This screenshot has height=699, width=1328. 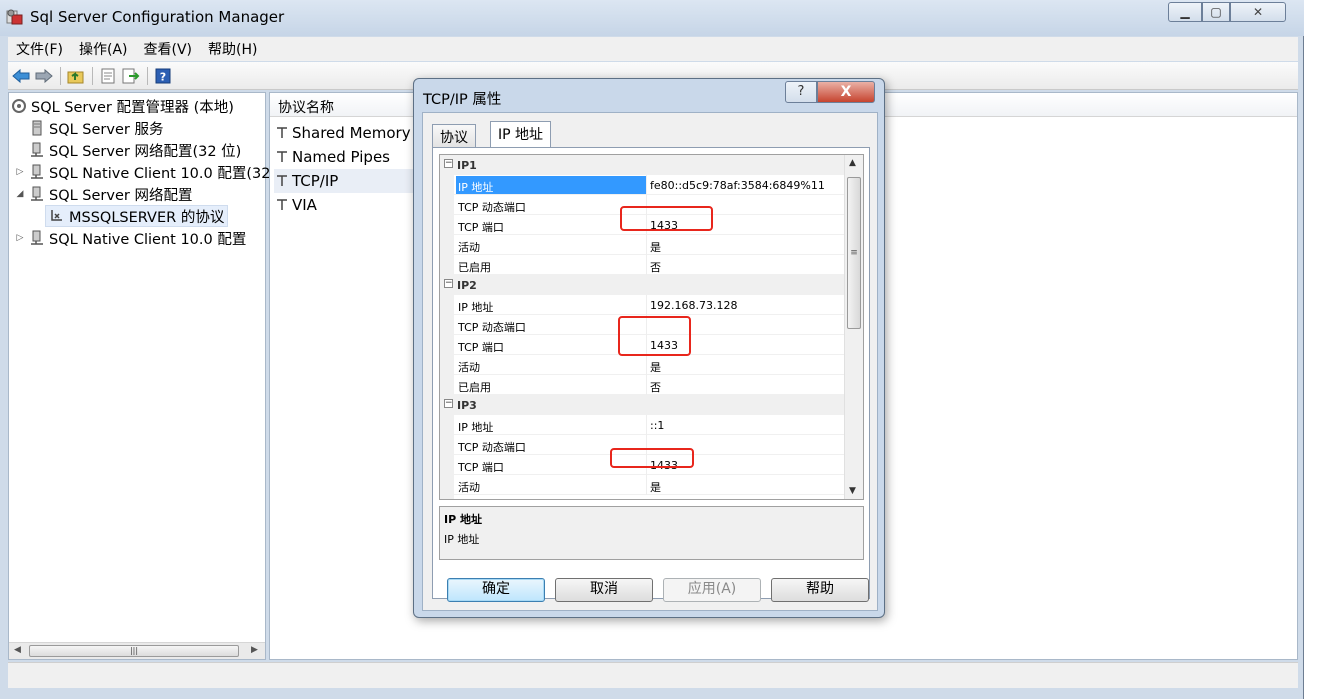 I want to click on back-button, so click(x=21, y=76).